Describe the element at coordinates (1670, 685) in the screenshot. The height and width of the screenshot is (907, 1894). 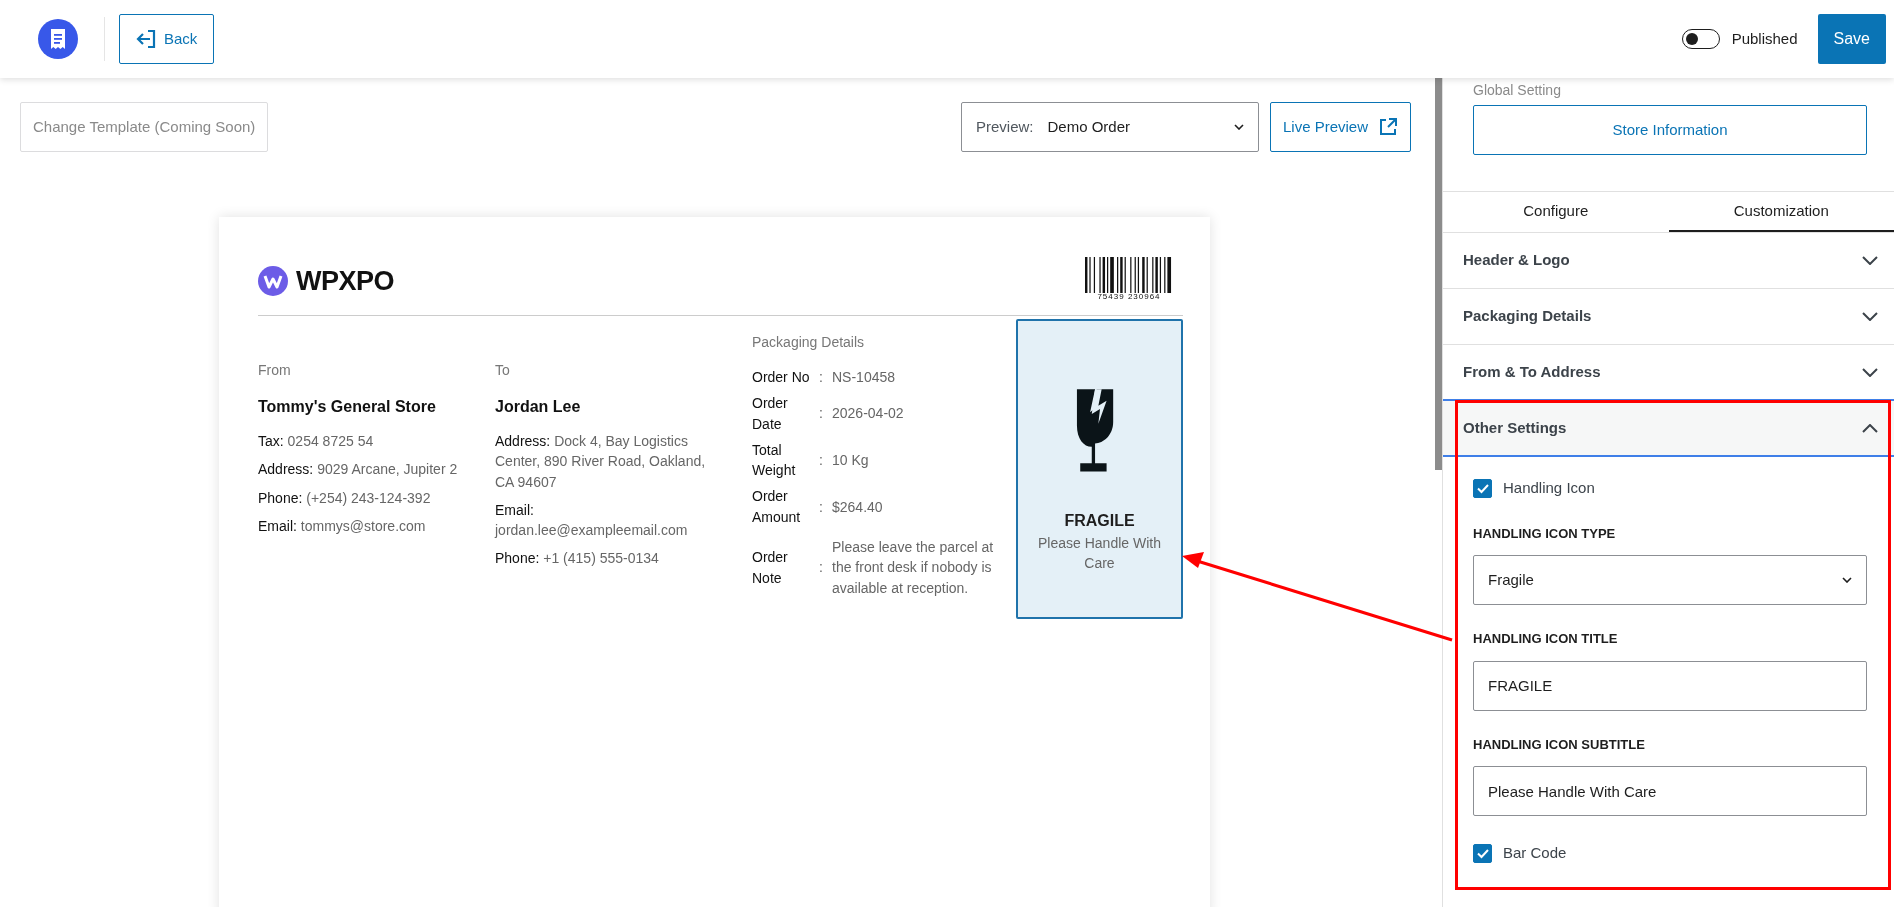
I see `input-field: FRAGILE` at that location.